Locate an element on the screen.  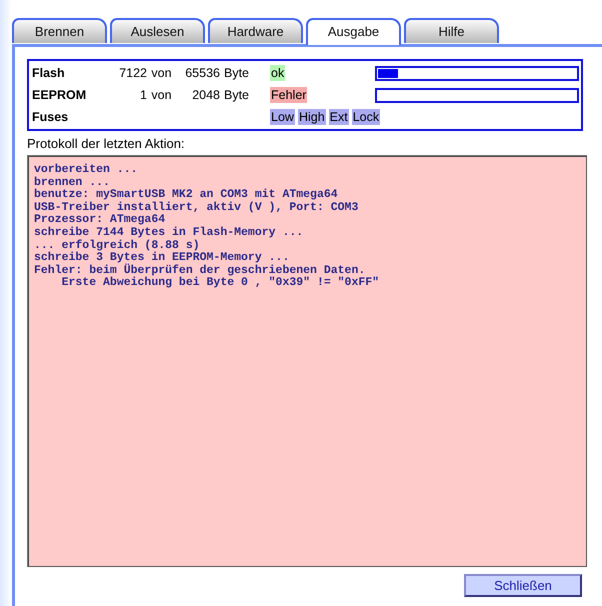
memory-label: EEPROM is located at coordinates (59, 95).